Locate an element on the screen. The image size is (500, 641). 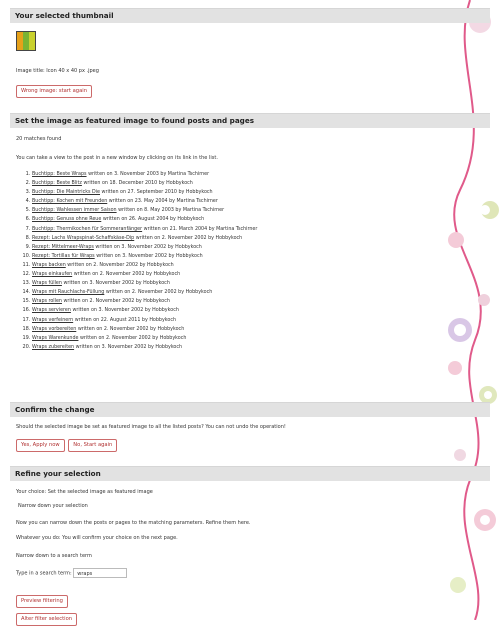
section-header-refine: Refine your selection is located at coordinates (250, 473).